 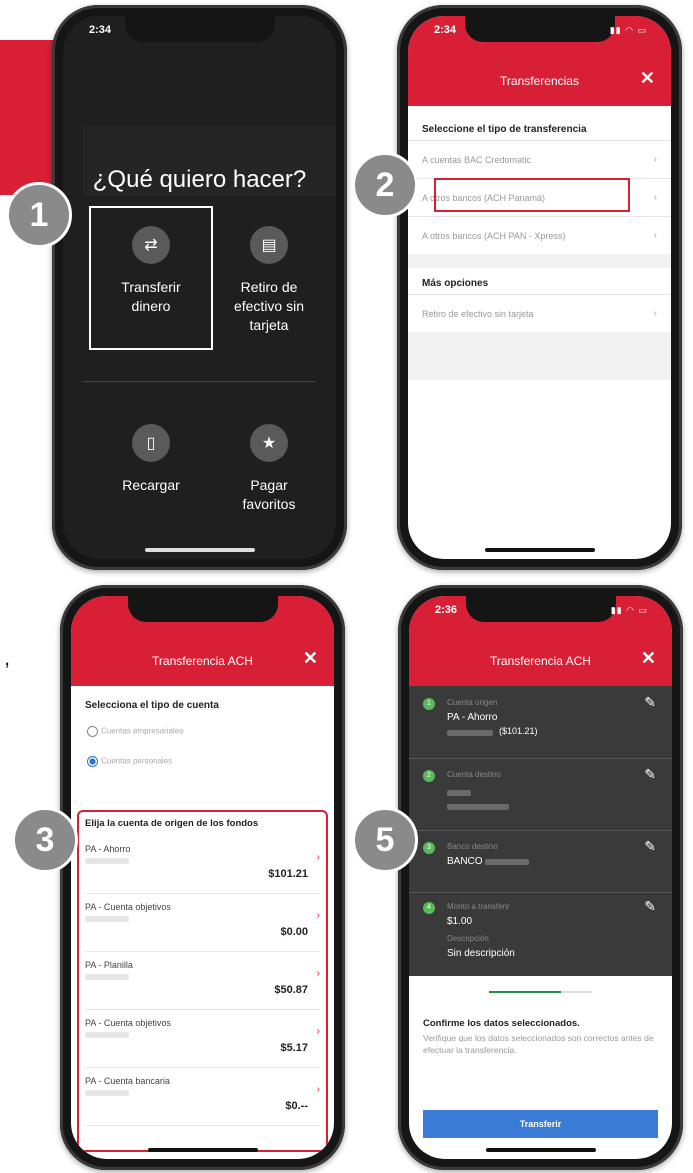 What do you see at coordinates (539, 261) in the screenshot?
I see `separator-band` at bounding box center [539, 261].